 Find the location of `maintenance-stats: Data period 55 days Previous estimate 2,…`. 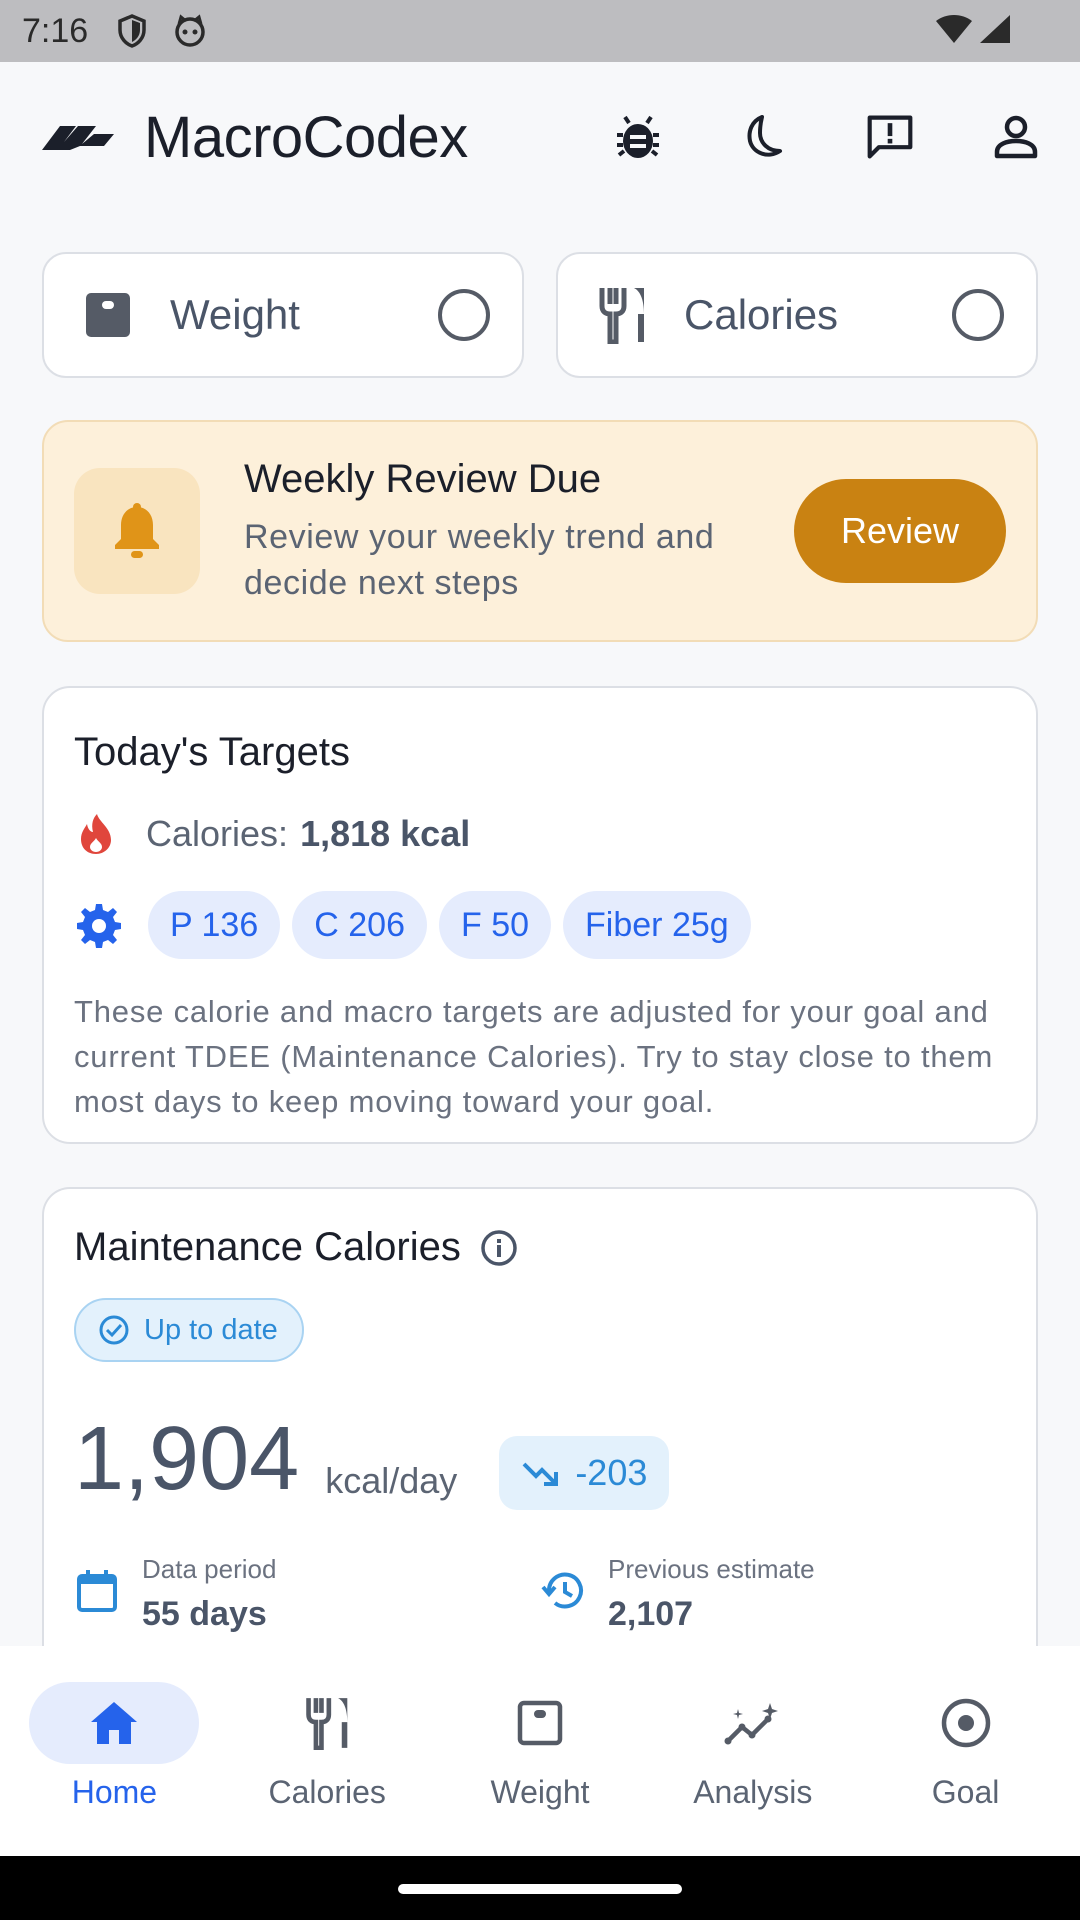

maintenance-stats: Data period 55 days Previous estimate 2,… is located at coordinates (540, 1594).